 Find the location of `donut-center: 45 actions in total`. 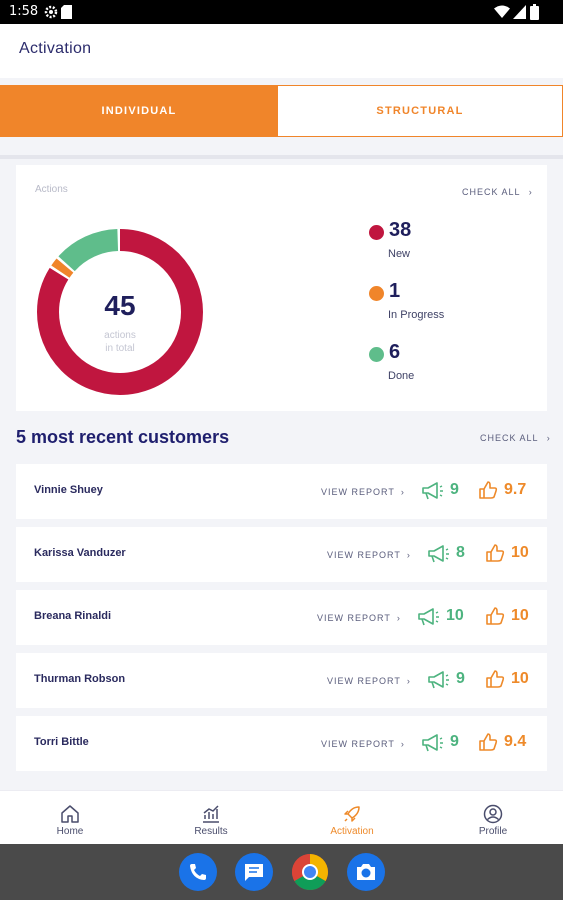

donut-center: 45 actions in total is located at coordinates (120, 312).